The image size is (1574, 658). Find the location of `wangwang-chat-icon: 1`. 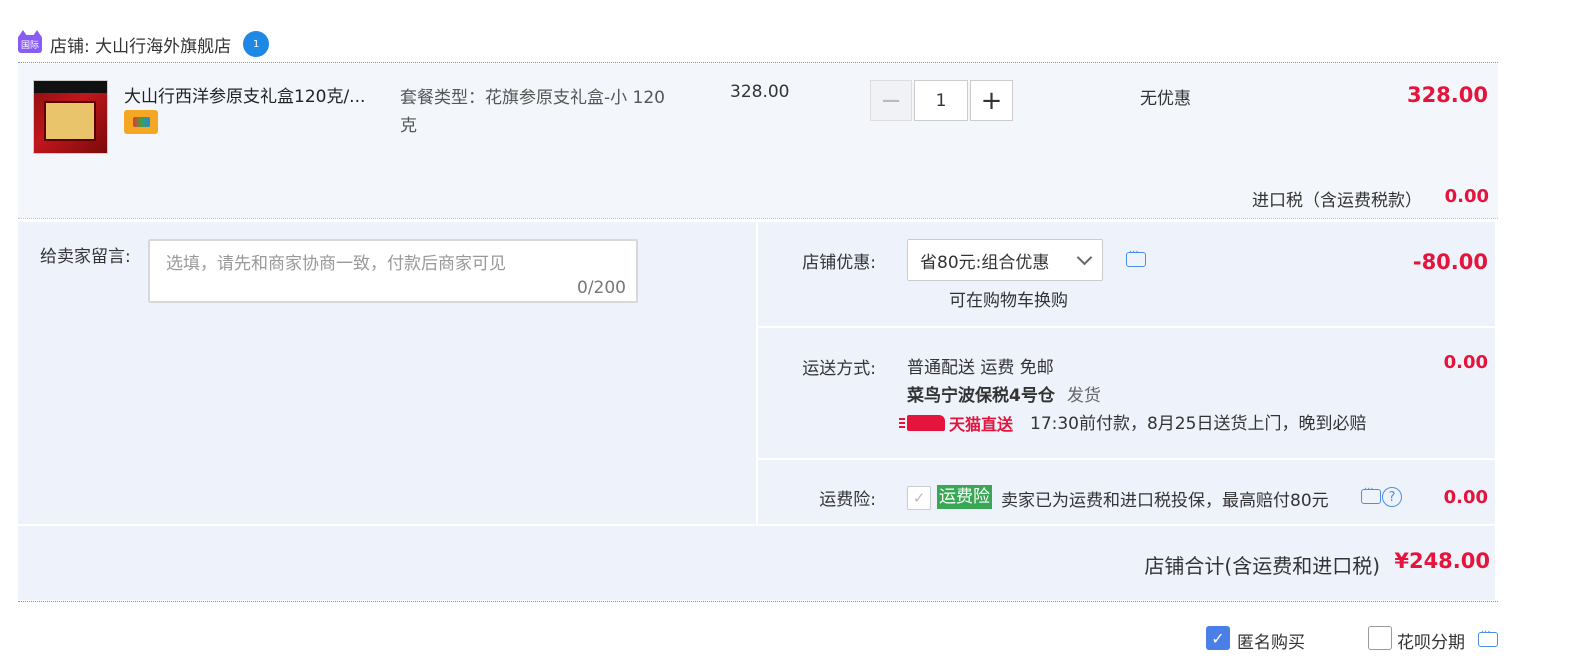

wangwang-chat-icon: 1 is located at coordinates (256, 44).